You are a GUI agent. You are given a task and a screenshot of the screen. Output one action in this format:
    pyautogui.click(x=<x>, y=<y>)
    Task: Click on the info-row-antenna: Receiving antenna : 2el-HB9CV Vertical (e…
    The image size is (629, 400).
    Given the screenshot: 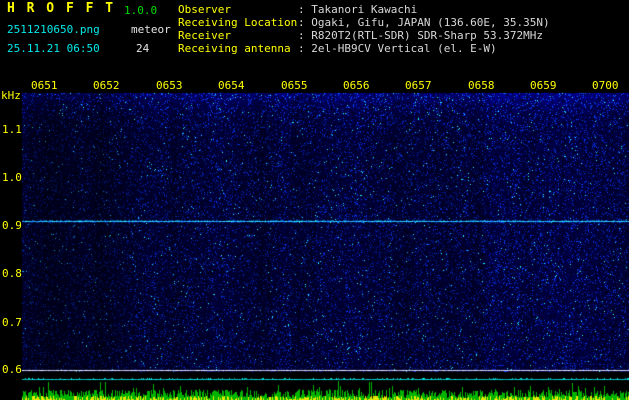 What is the action you would take?
    pyautogui.click(x=364, y=48)
    